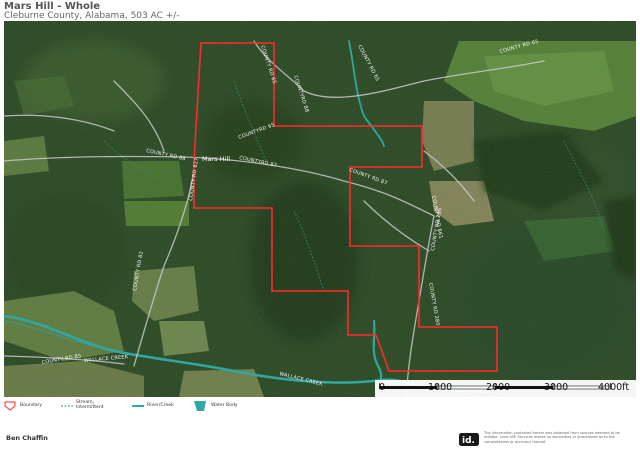 Image resolution: width=640 pixels, height=450 pixels. What do you see at coordinates (138, 406) in the screenshot?
I see `river-creek-icon` at bounding box center [138, 406].